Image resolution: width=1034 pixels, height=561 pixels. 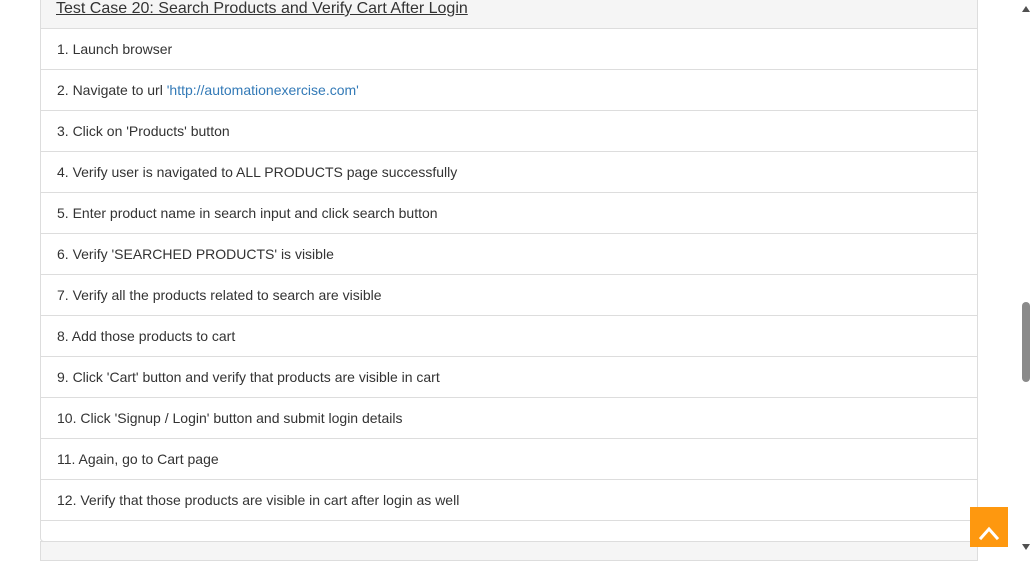 I want to click on scroll-up-arrow-icon, so click(x=1026, y=9).